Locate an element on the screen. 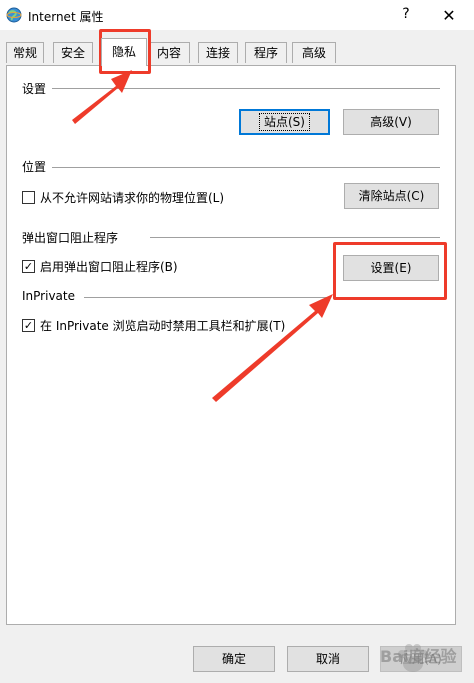 This screenshot has height=683, width=474. arrow-to-settings-button is located at coordinates (272, 348).